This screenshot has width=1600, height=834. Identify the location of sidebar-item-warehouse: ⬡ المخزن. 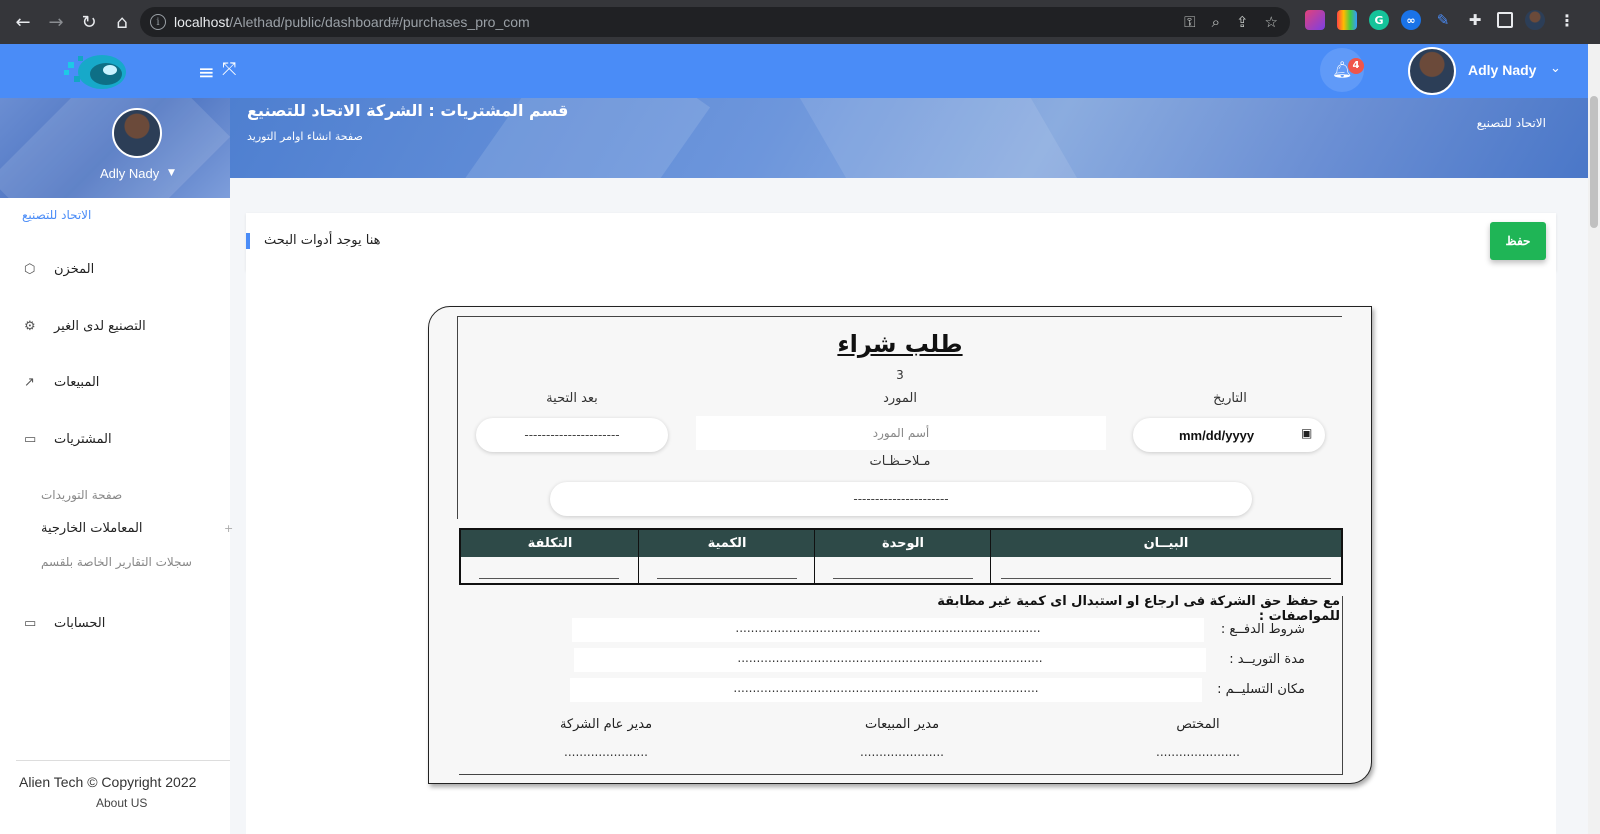
(59, 269).